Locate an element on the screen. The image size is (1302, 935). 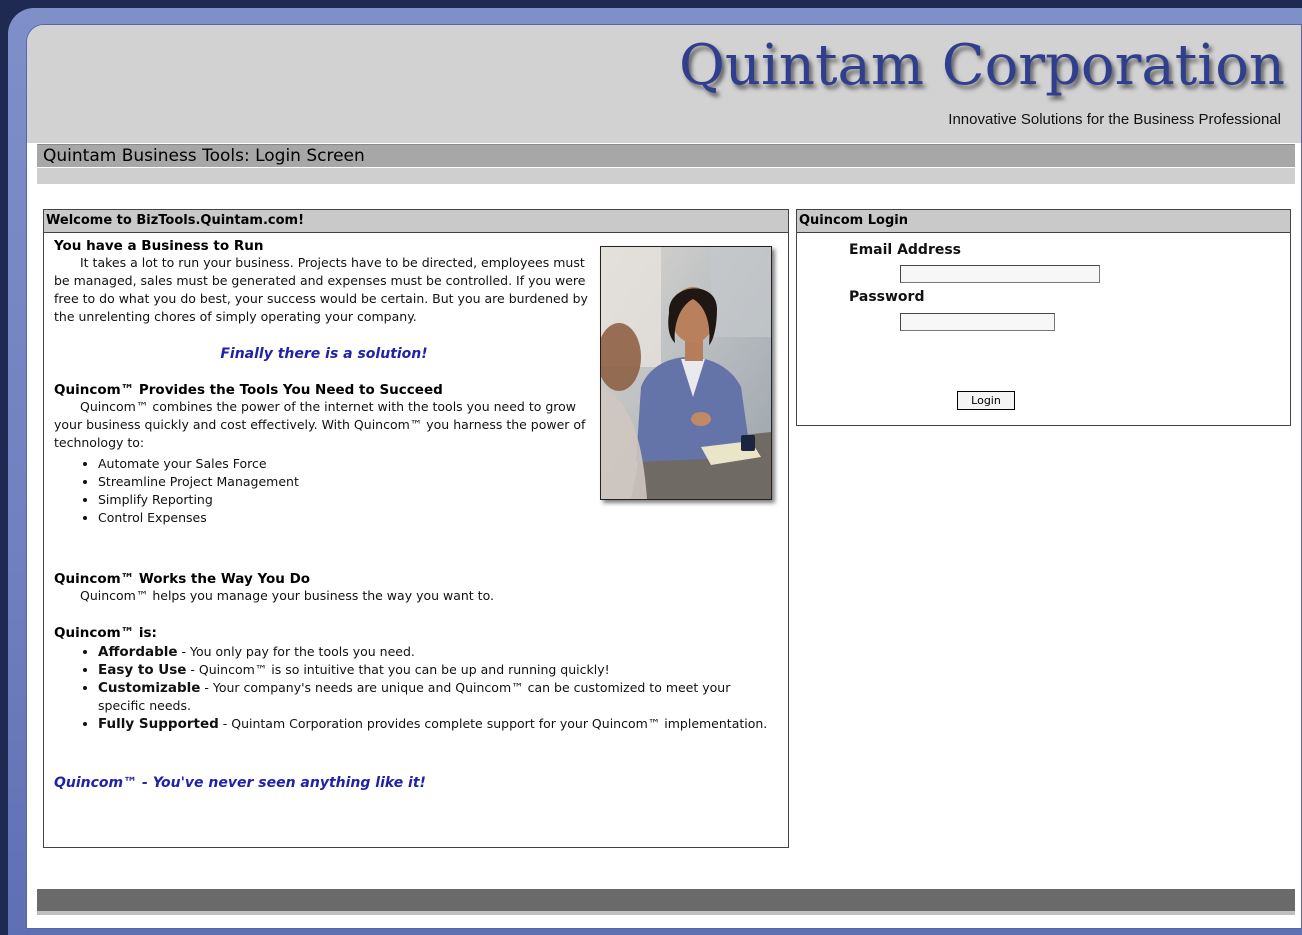
page-title: Quintam Business Tools: Login Screen is located at coordinates (204, 156).